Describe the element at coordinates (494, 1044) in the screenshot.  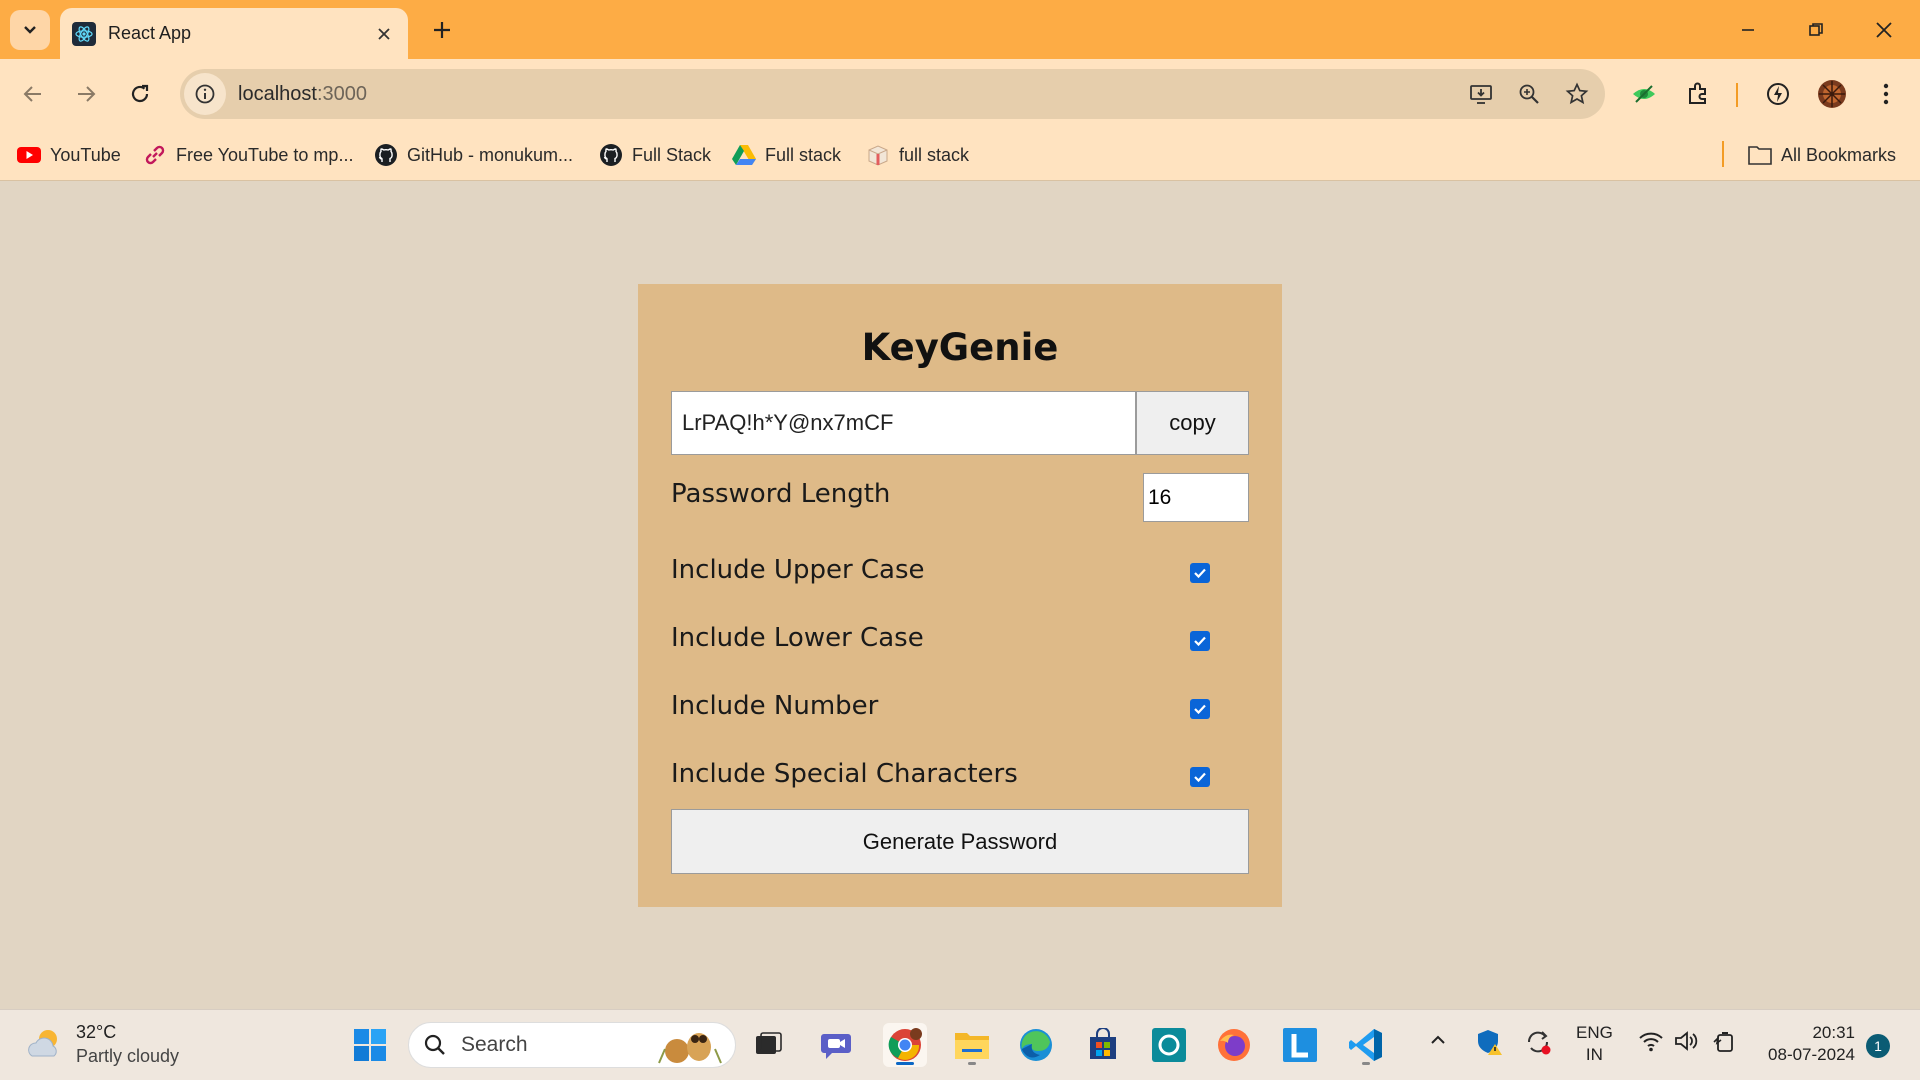
I see `search-label: Search` at that location.